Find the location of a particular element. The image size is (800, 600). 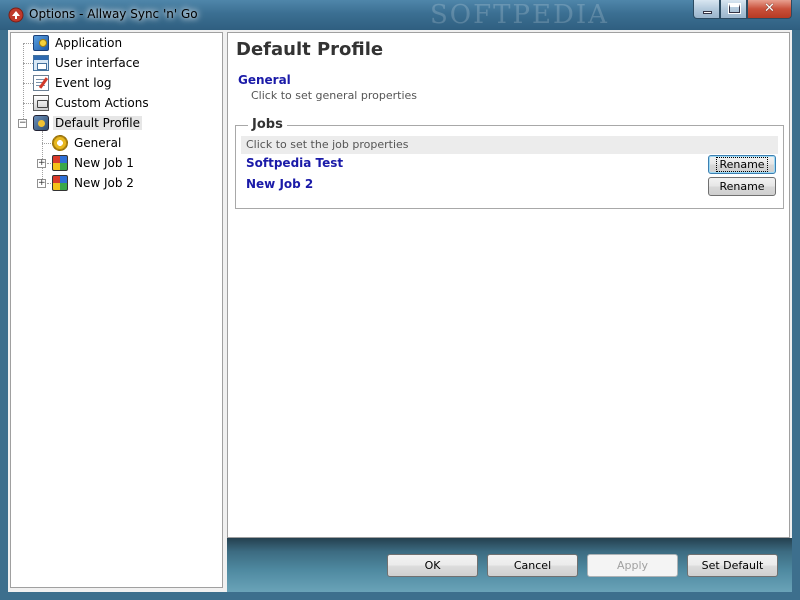

tree-item-new-job-2: New Job 2 is located at coordinates (94, 183).